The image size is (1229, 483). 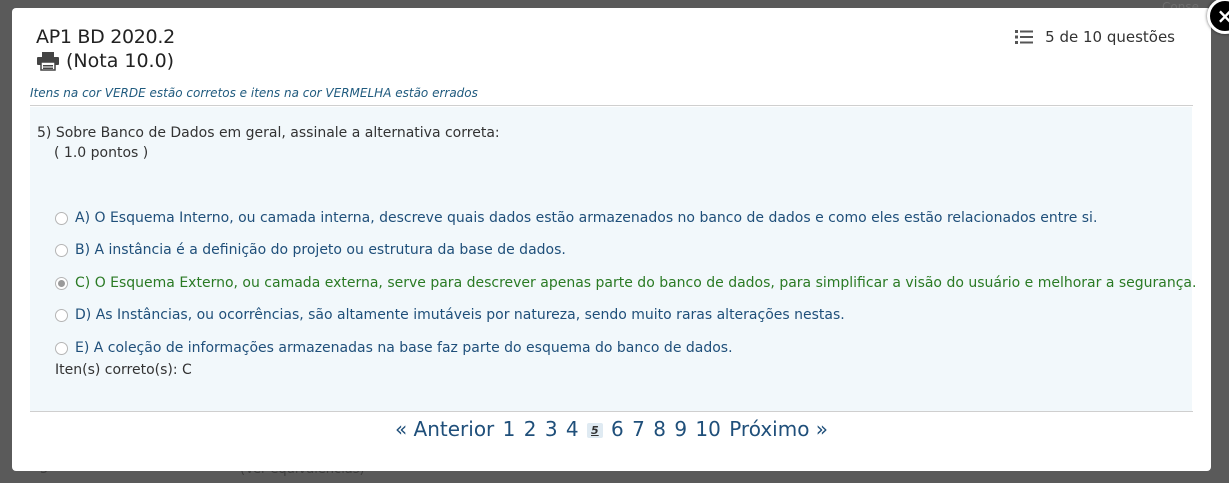 What do you see at coordinates (120, 61) in the screenshot?
I see `grade-label: (Nota 10.0)` at bounding box center [120, 61].